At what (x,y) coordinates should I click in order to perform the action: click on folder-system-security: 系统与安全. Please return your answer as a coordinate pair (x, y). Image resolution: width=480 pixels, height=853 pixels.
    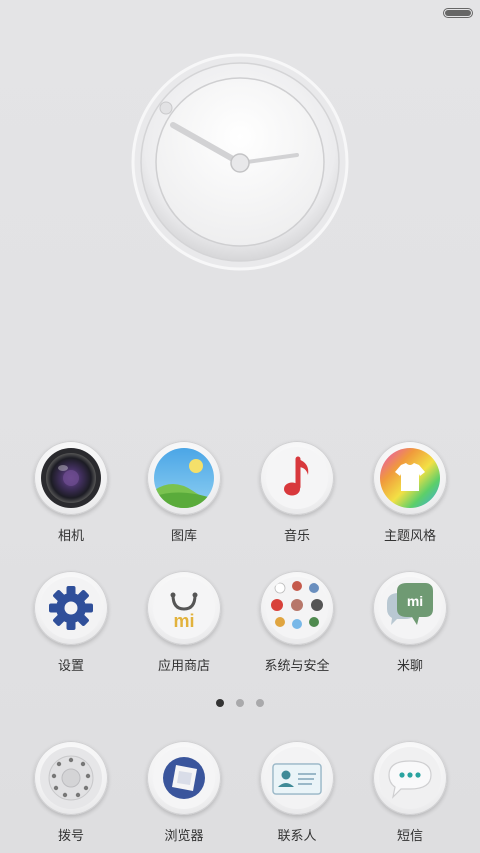
    Looking at the image, I should click on (297, 622).